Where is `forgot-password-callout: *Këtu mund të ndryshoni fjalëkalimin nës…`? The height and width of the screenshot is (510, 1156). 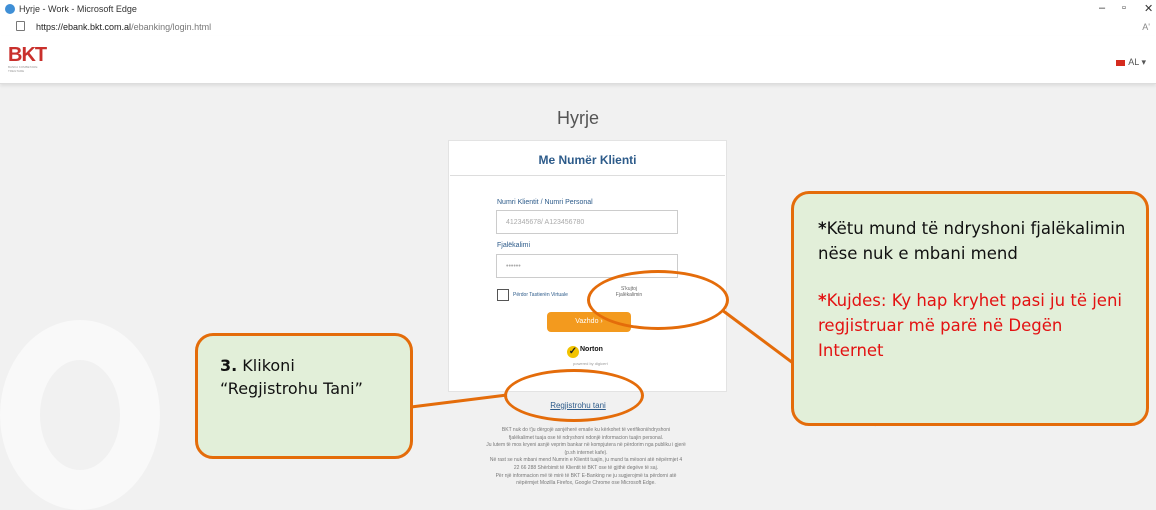
forgot-password-callout: *Këtu mund të ndryshoni fjalëkalimin nës… is located at coordinates (970, 308).